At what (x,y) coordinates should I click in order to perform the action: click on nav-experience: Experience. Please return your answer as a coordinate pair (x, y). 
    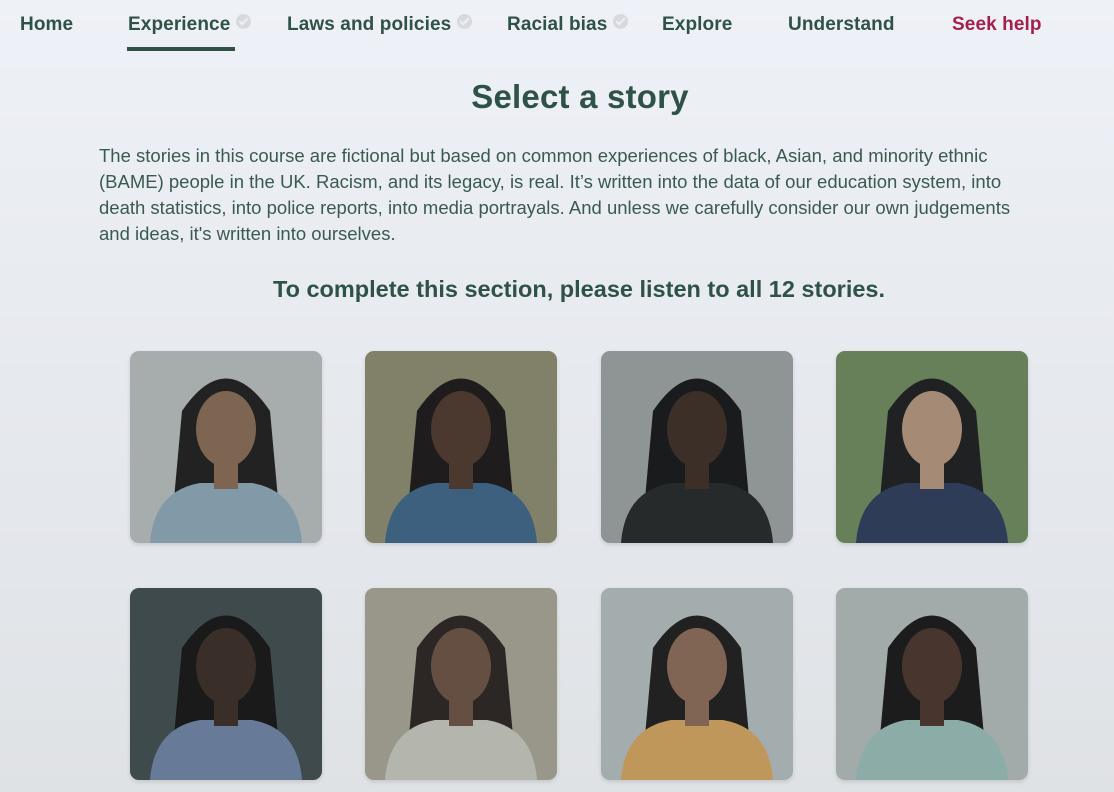
    Looking at the image, I should click on (189, 32).